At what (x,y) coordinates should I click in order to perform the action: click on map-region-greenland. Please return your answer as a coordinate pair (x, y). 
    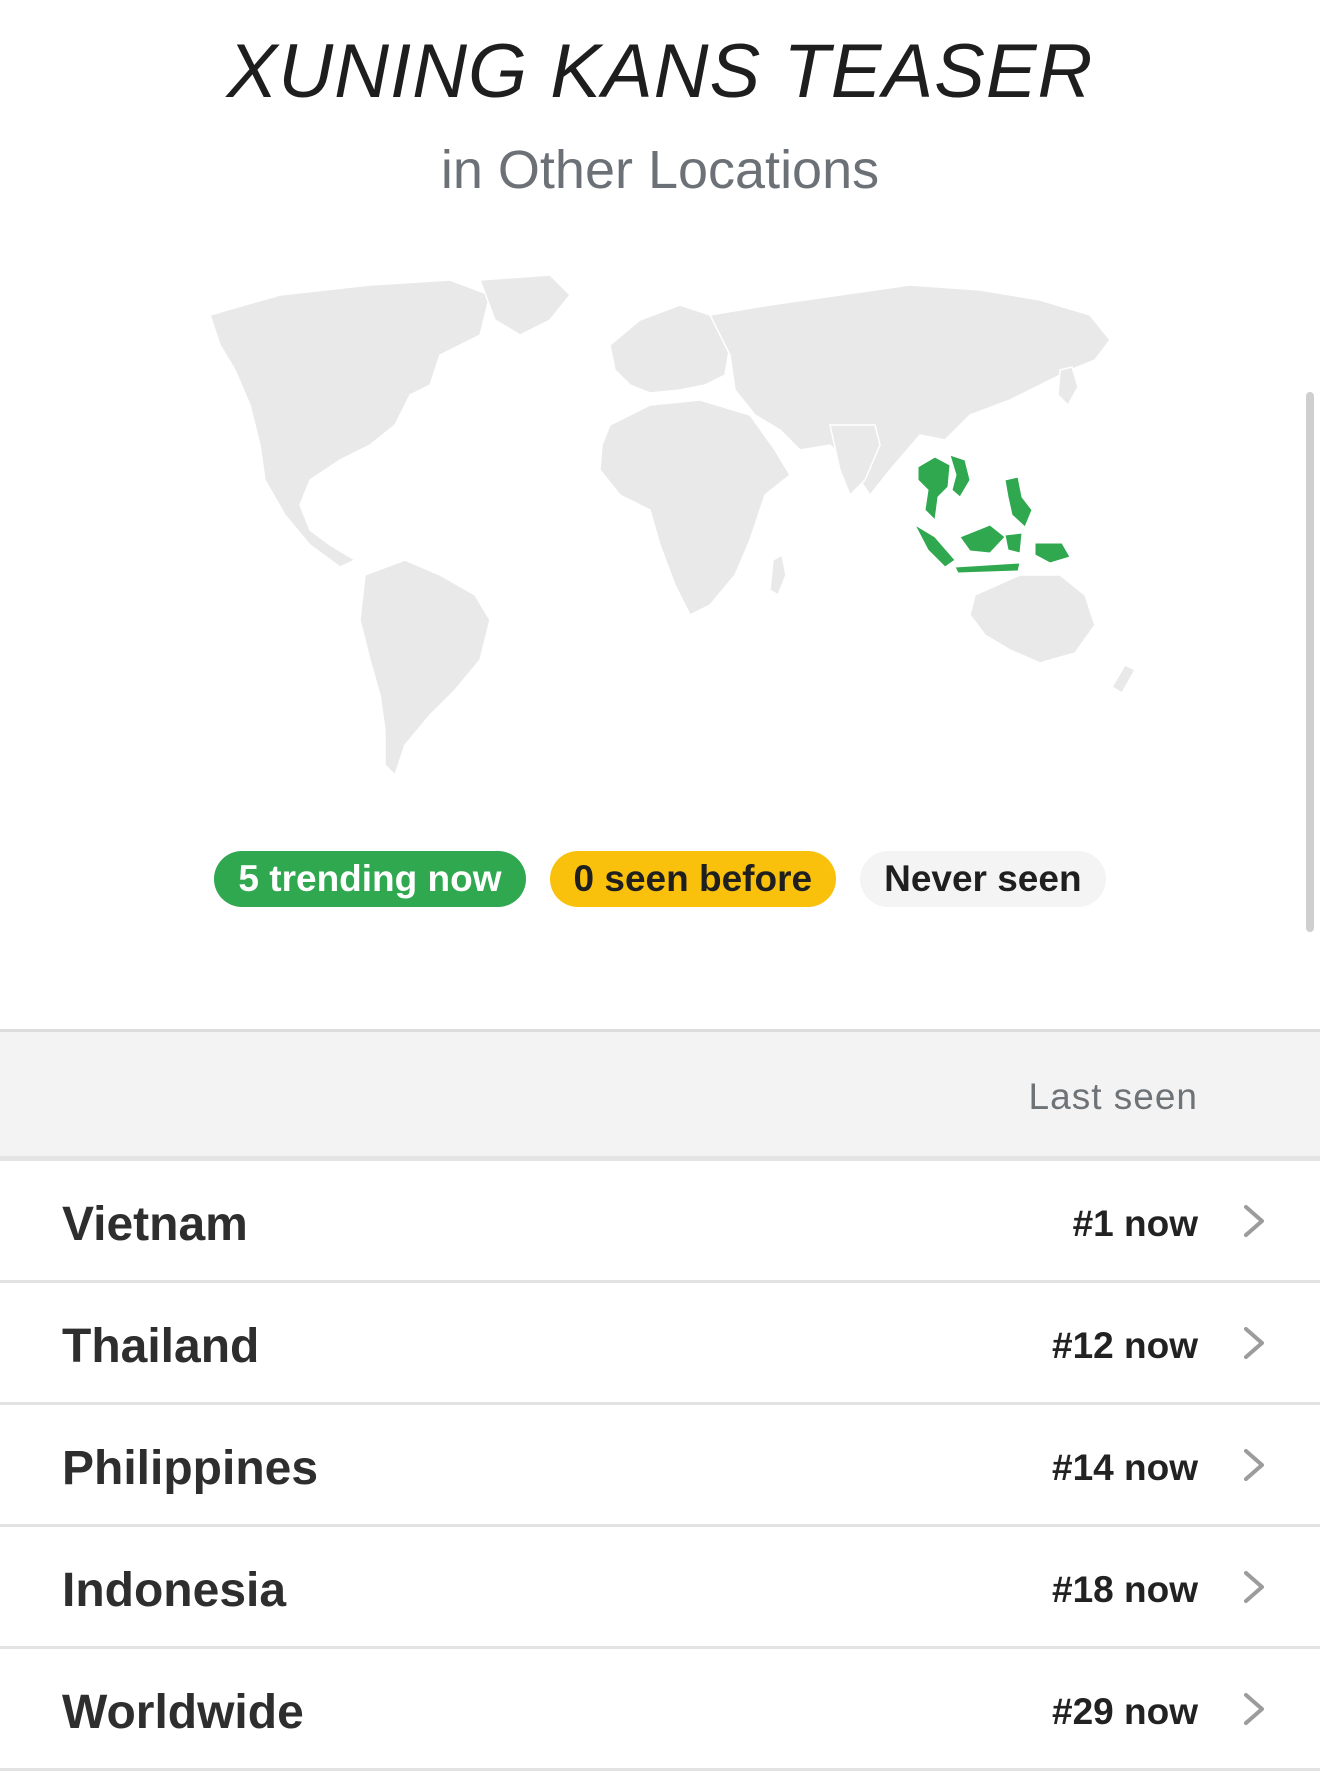
    Looking at the image, I should click on (525, 305).